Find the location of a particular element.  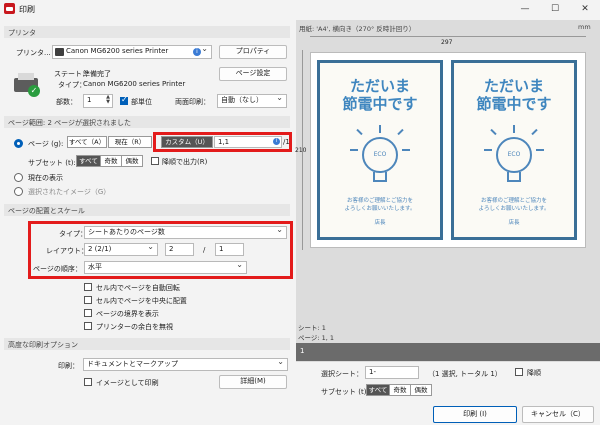

print-as-image-checkbox is located at coordinates (88, 382).